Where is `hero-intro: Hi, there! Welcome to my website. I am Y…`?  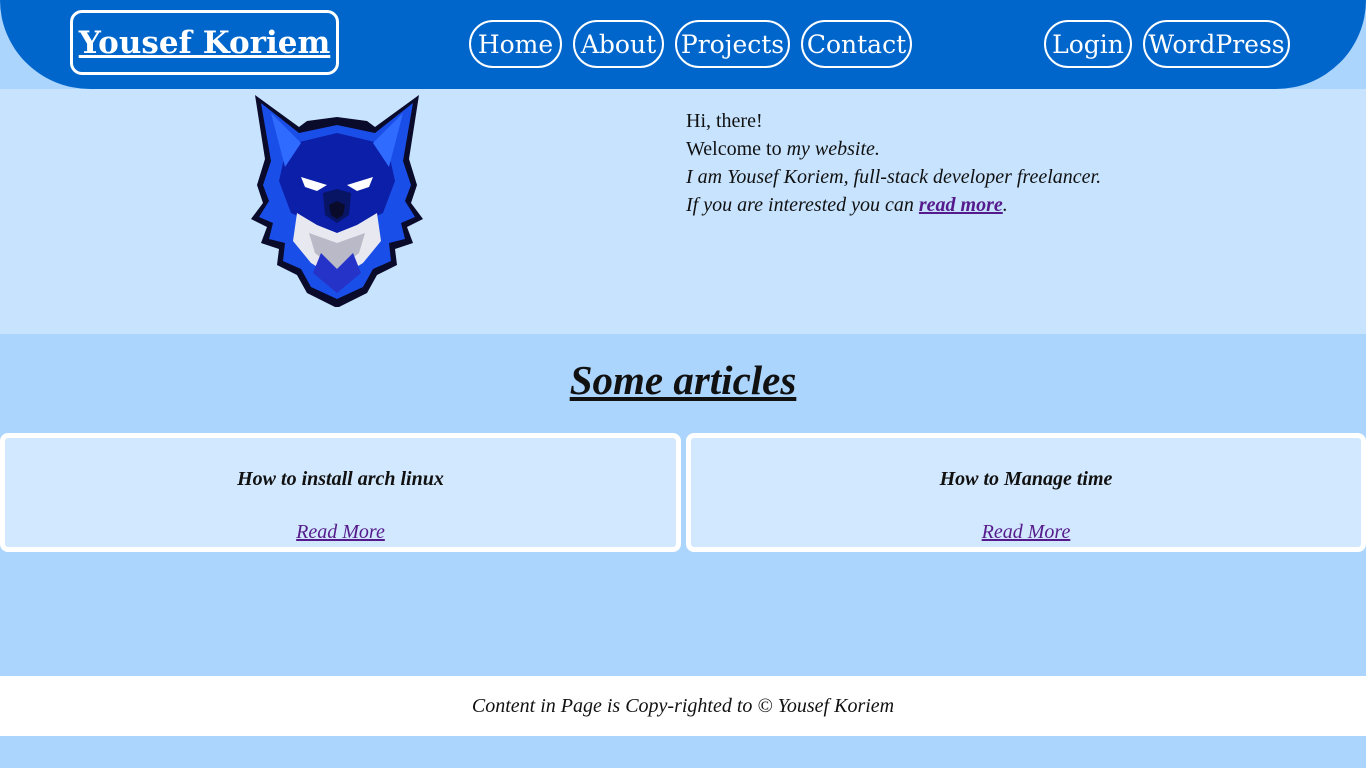
hero-intro: Hi, there! Welcome to my website. I am Y… is located at coordinates (893, 163).